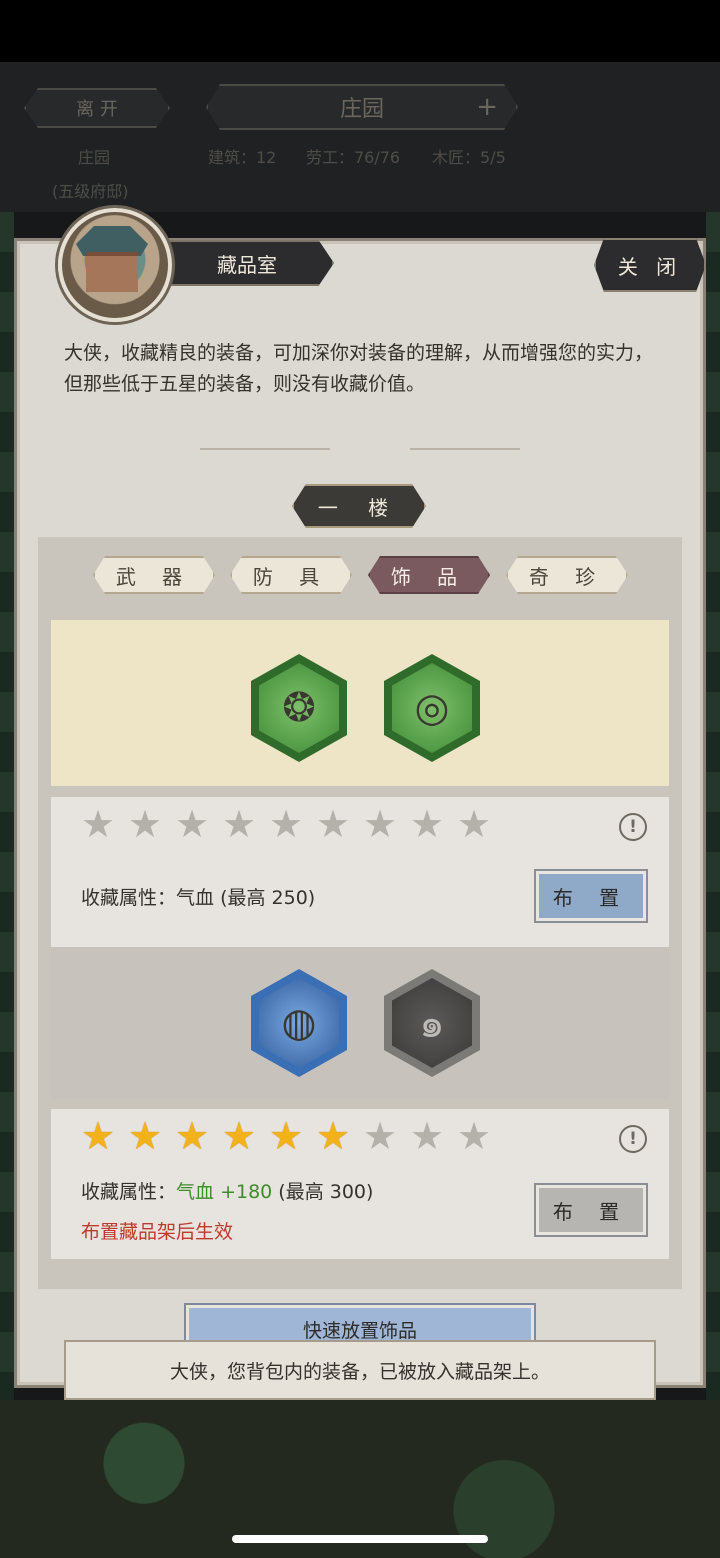 The width and height of the screenshot is (720, 1558). What do you see at coordinates (469, 157) in the screenshot?
I see `stat-carpenters: 木匠：5/5` at bounding box center [469, 157].